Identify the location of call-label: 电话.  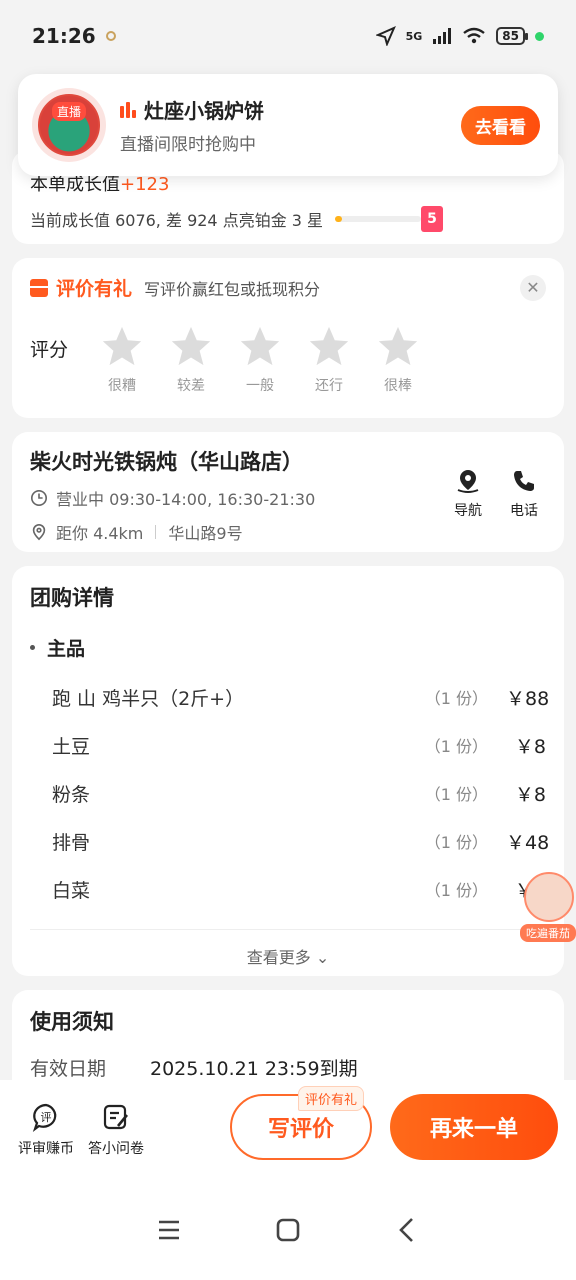
(524, 511).